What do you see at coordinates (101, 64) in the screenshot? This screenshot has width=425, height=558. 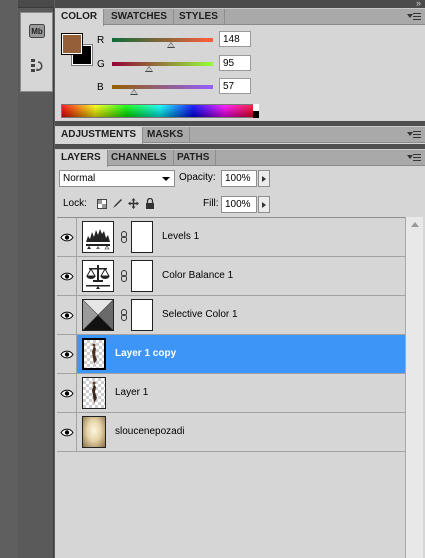 I see `green-label: G` at bounding box center [101, 64].